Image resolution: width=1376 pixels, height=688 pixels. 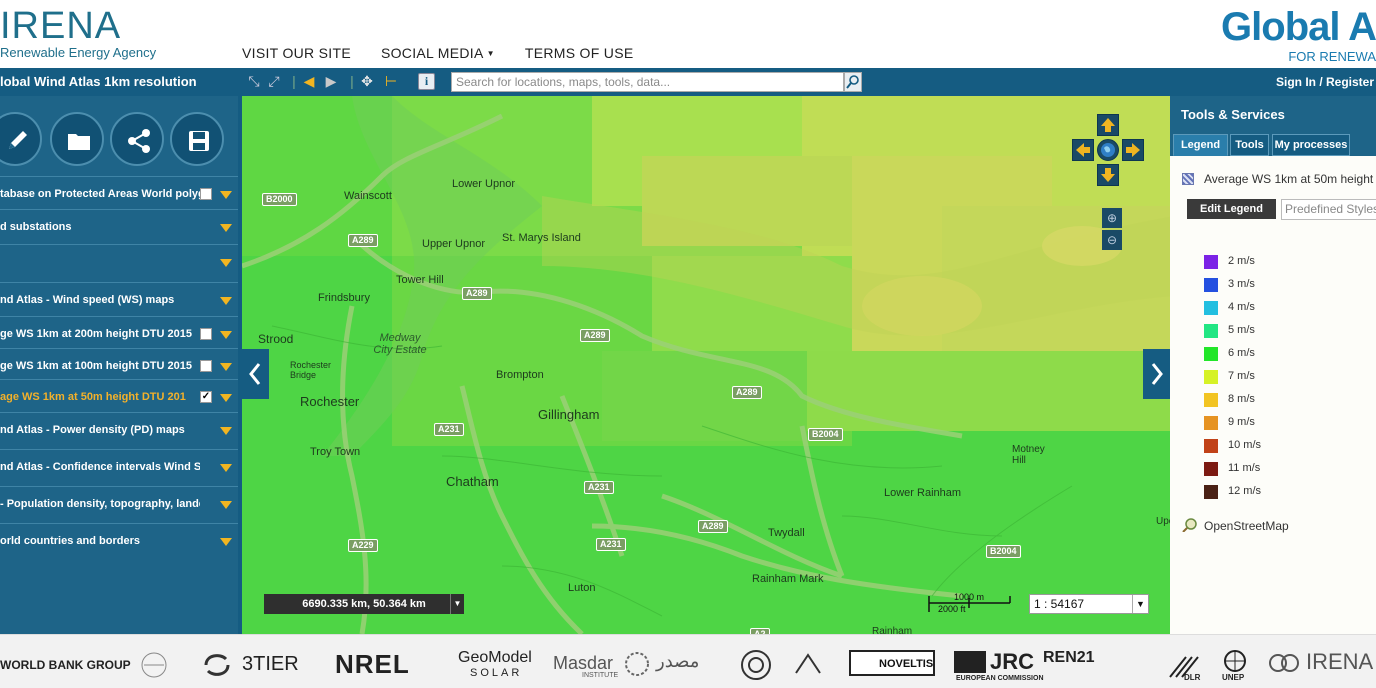 I want to click on mines-paristech-icon, so click(x=808, y=665).